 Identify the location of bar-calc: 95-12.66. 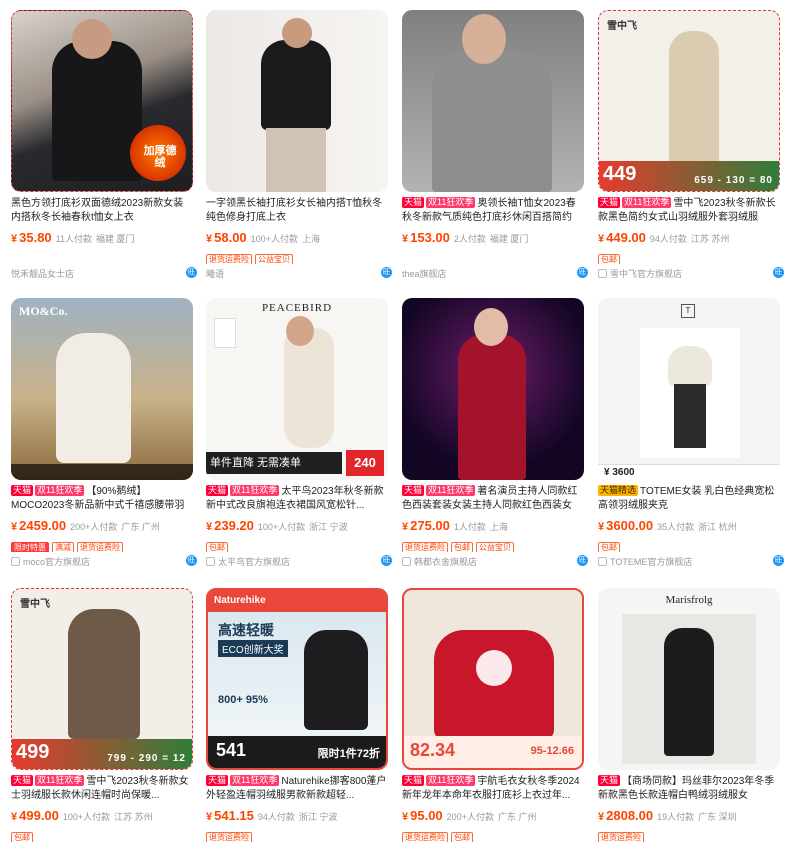
(552, 751).